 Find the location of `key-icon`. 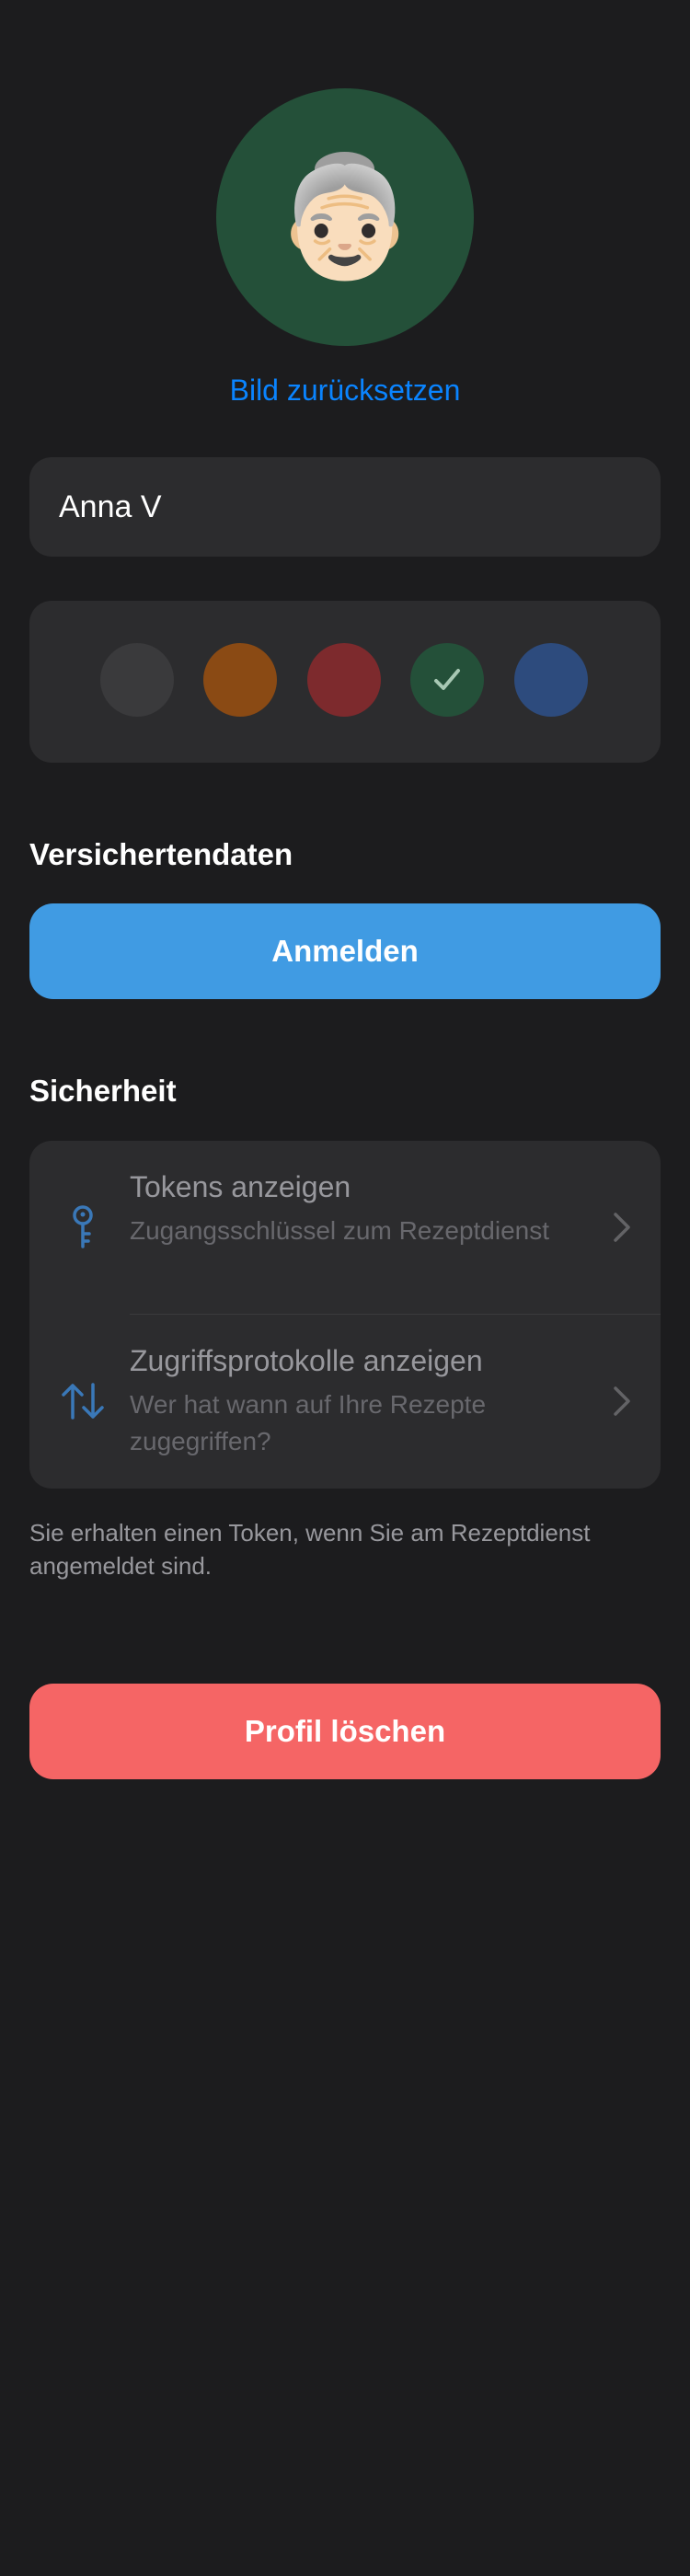

key-icon is located at coordinates (83, 1227).